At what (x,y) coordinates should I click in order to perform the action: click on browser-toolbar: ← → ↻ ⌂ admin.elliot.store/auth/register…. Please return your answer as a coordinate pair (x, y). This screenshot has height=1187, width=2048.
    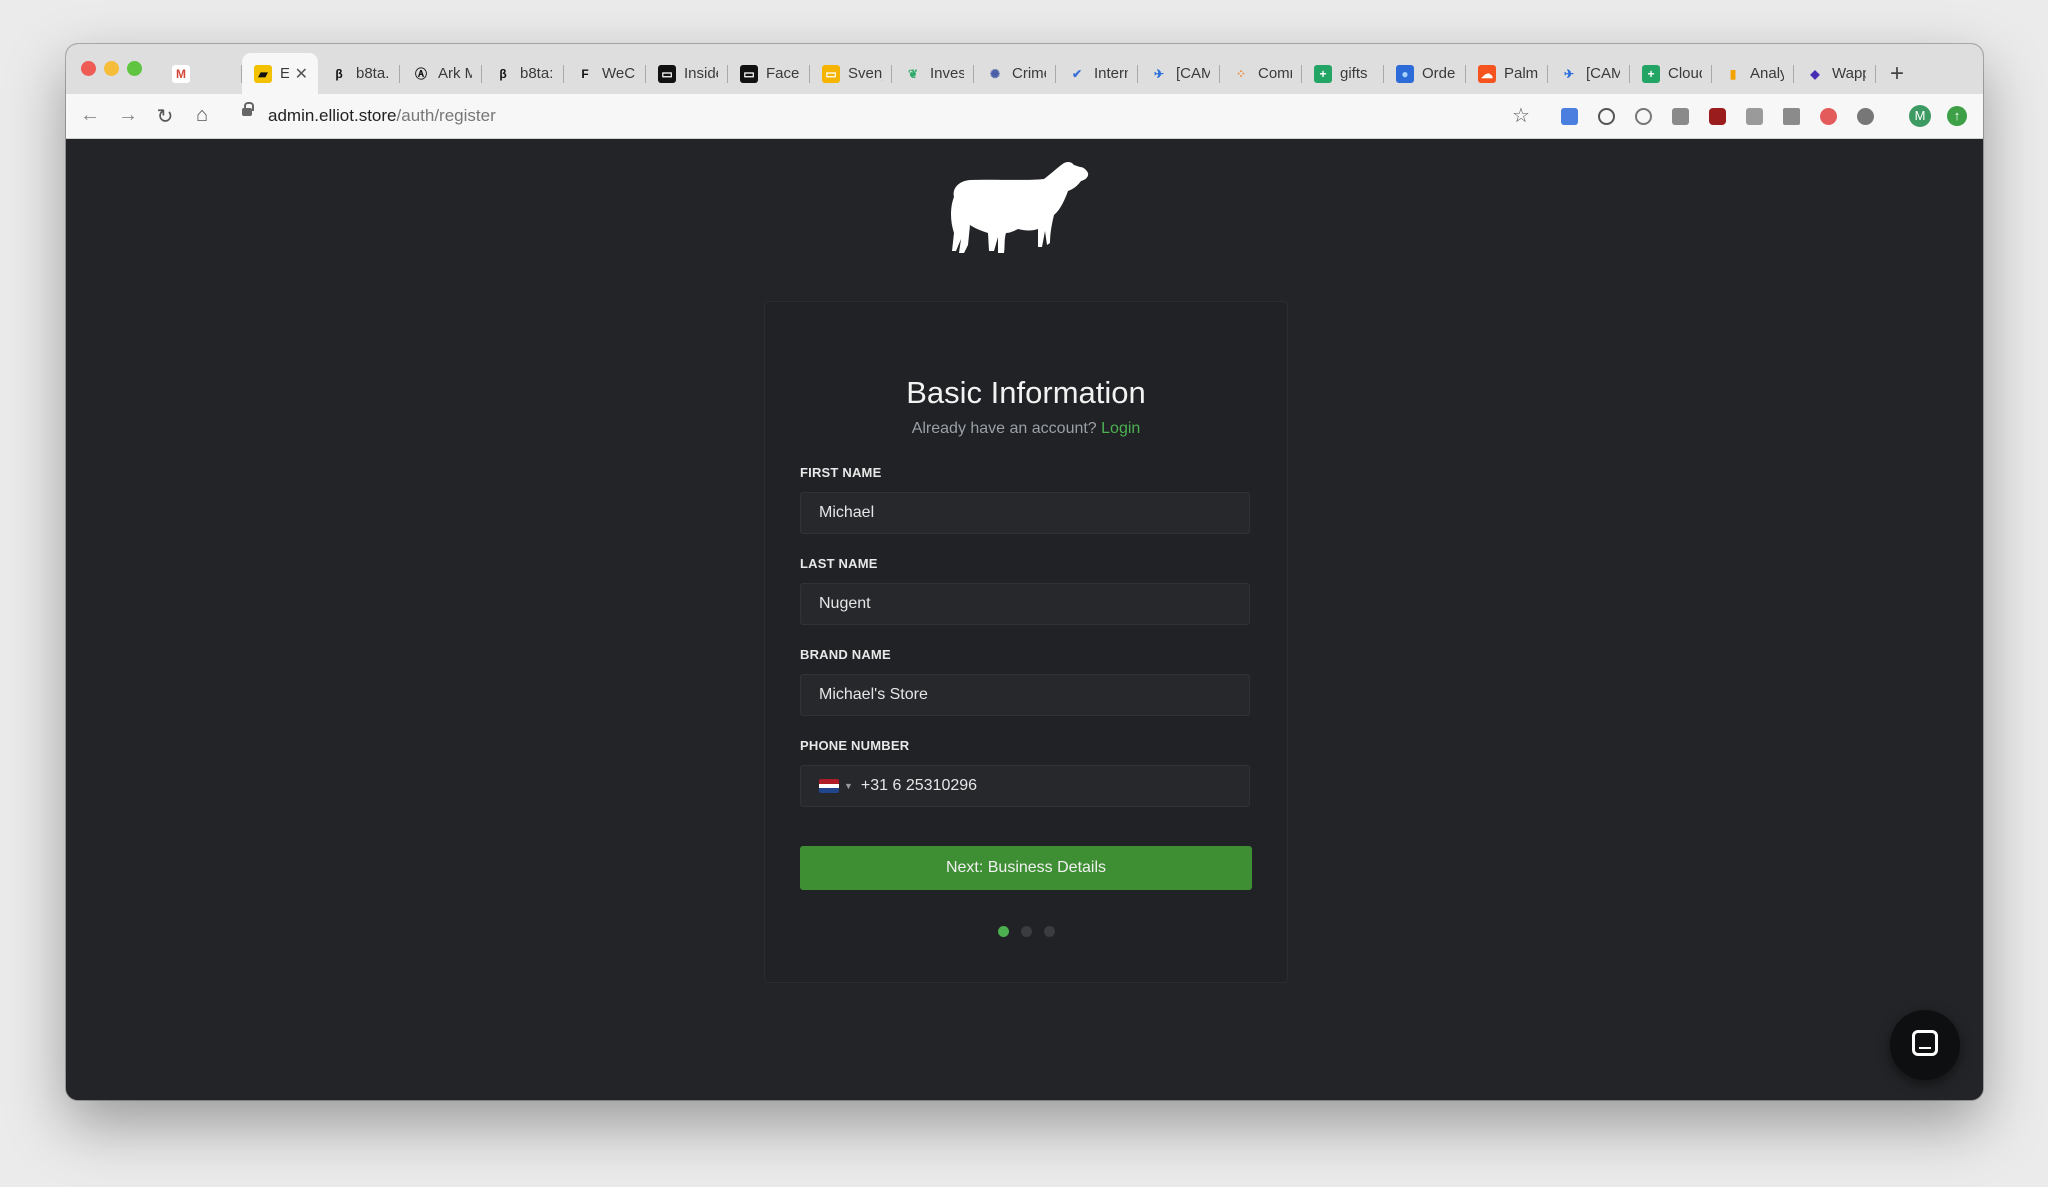
    Looking at the image, I should click on (1024, 116).